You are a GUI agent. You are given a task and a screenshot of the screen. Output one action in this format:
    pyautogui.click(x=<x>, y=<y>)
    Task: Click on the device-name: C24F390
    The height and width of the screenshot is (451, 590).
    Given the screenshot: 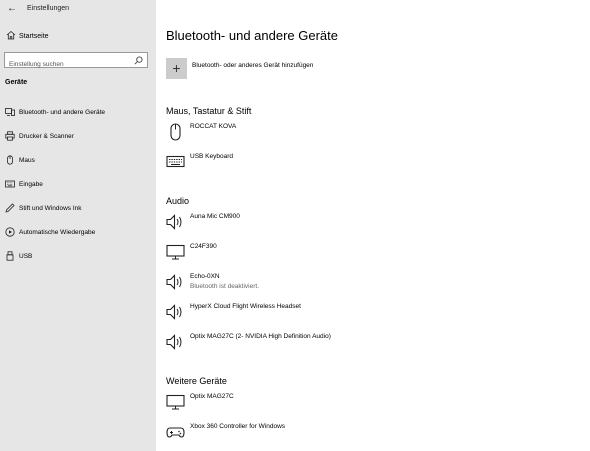 What is the action you would take?
    pyautogui.click(x=203, y=246)
    